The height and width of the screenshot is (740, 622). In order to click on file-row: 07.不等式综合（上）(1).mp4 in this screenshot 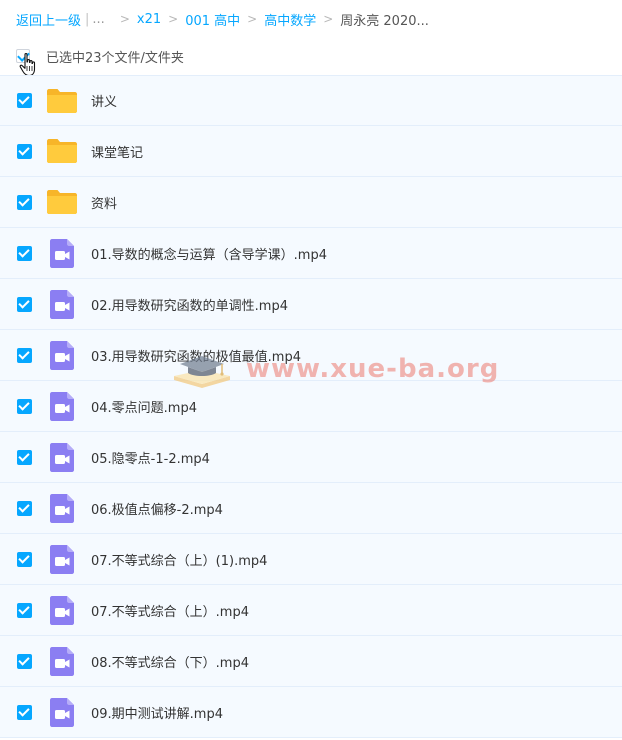, I will do `click(311, 559)`.